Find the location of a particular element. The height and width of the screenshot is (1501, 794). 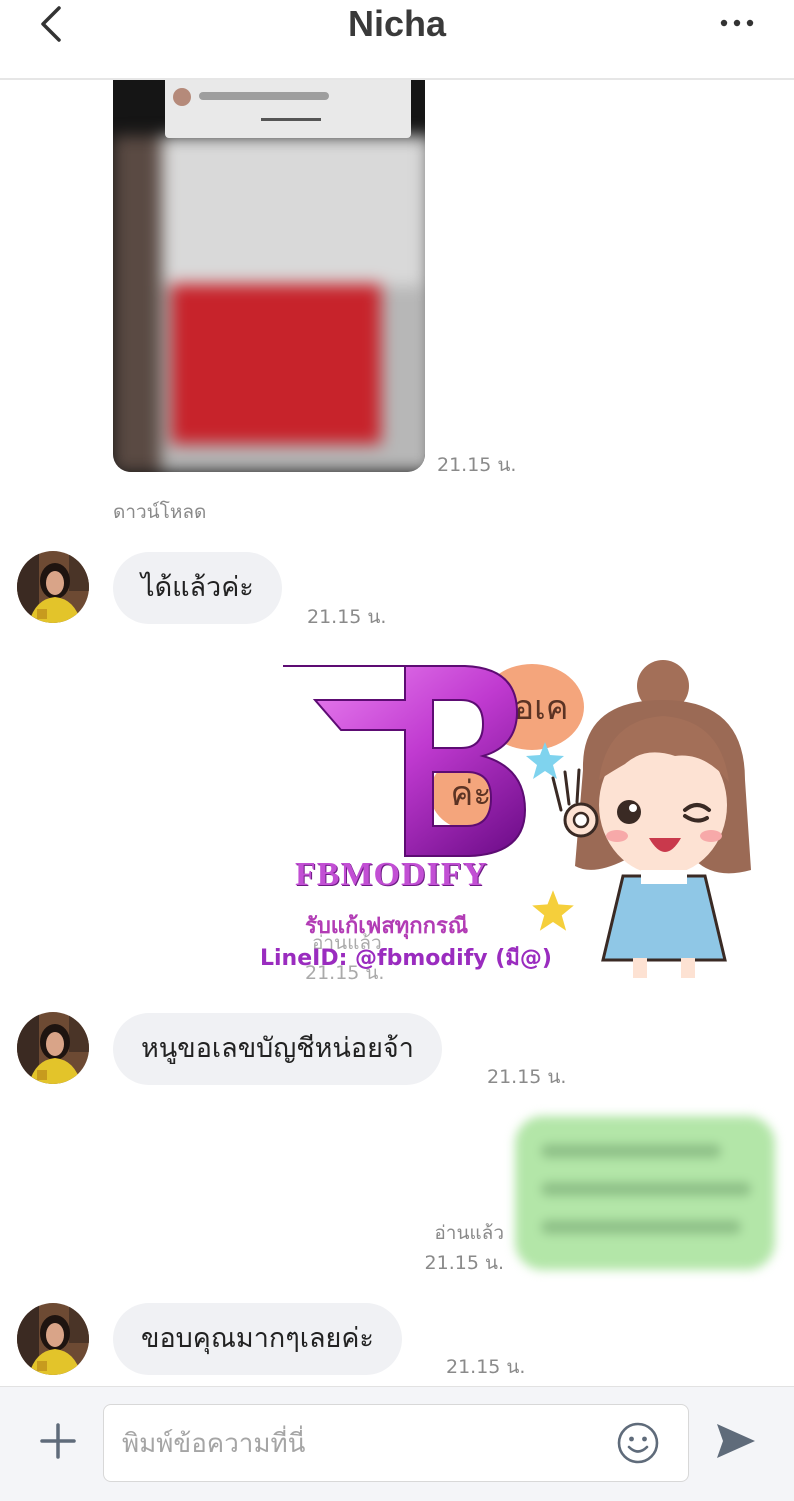

add-attachment-button is located at coordinates (58, 1441).